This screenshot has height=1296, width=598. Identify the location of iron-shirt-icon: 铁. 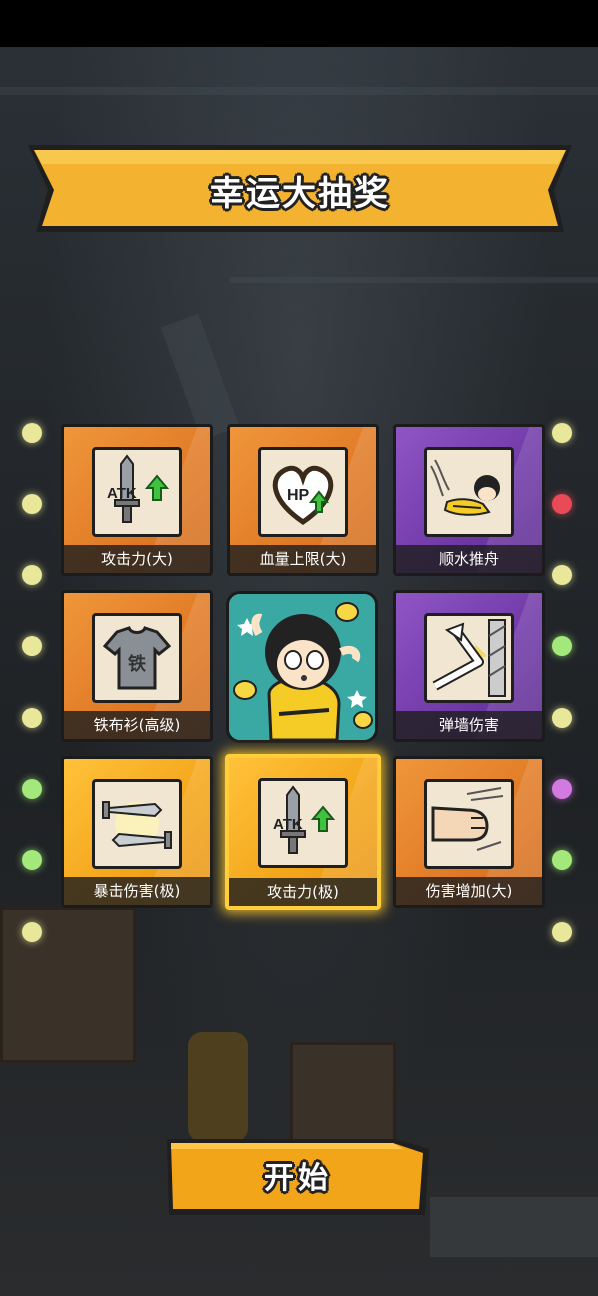
(137, 658).